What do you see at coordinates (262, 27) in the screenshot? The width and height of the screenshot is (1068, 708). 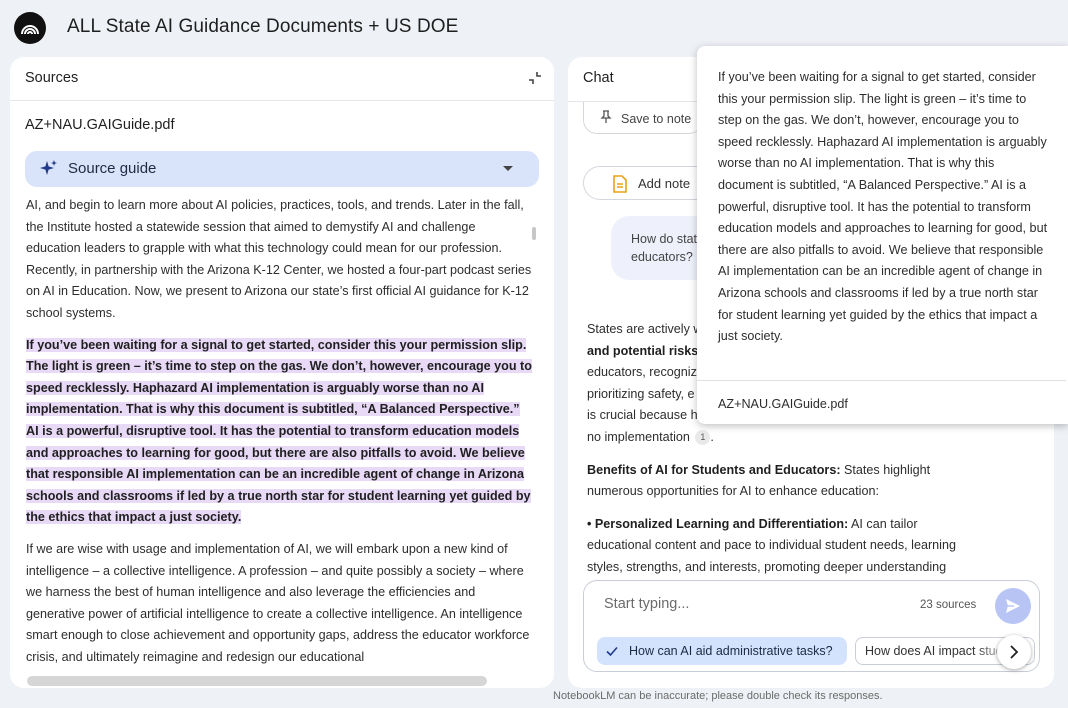 I see `notebook-title: ALL State AI Guidance Documents + US DOE` at bounding box center [262, 27].